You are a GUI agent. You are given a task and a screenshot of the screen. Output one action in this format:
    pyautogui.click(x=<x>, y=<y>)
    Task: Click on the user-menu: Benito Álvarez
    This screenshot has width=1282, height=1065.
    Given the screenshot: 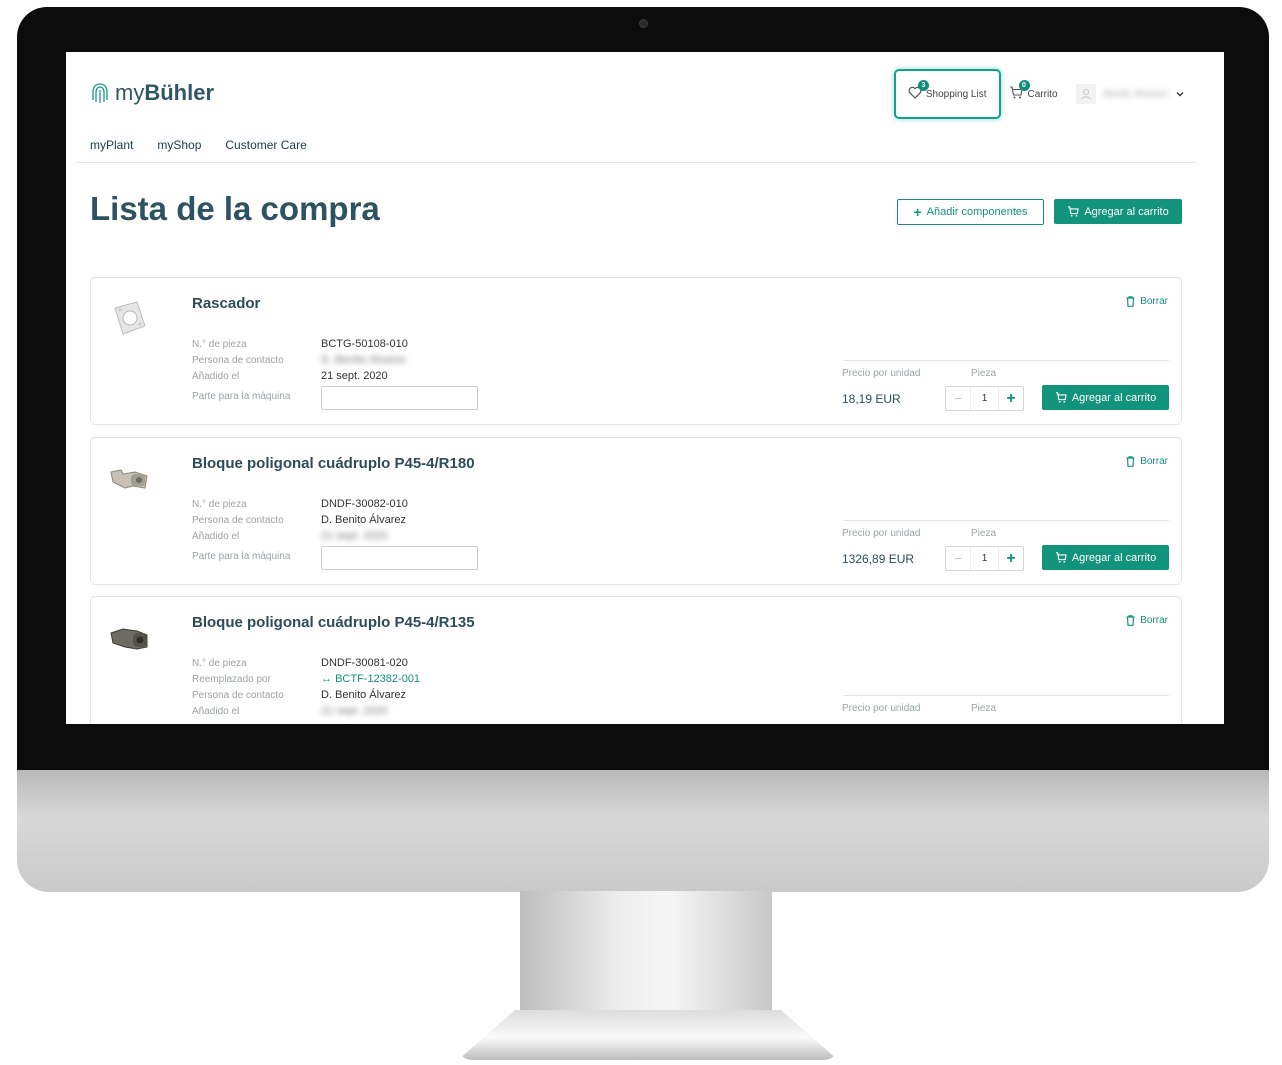 What is the action you would take?
    pyautogui.click(x=1129, y=94)
    